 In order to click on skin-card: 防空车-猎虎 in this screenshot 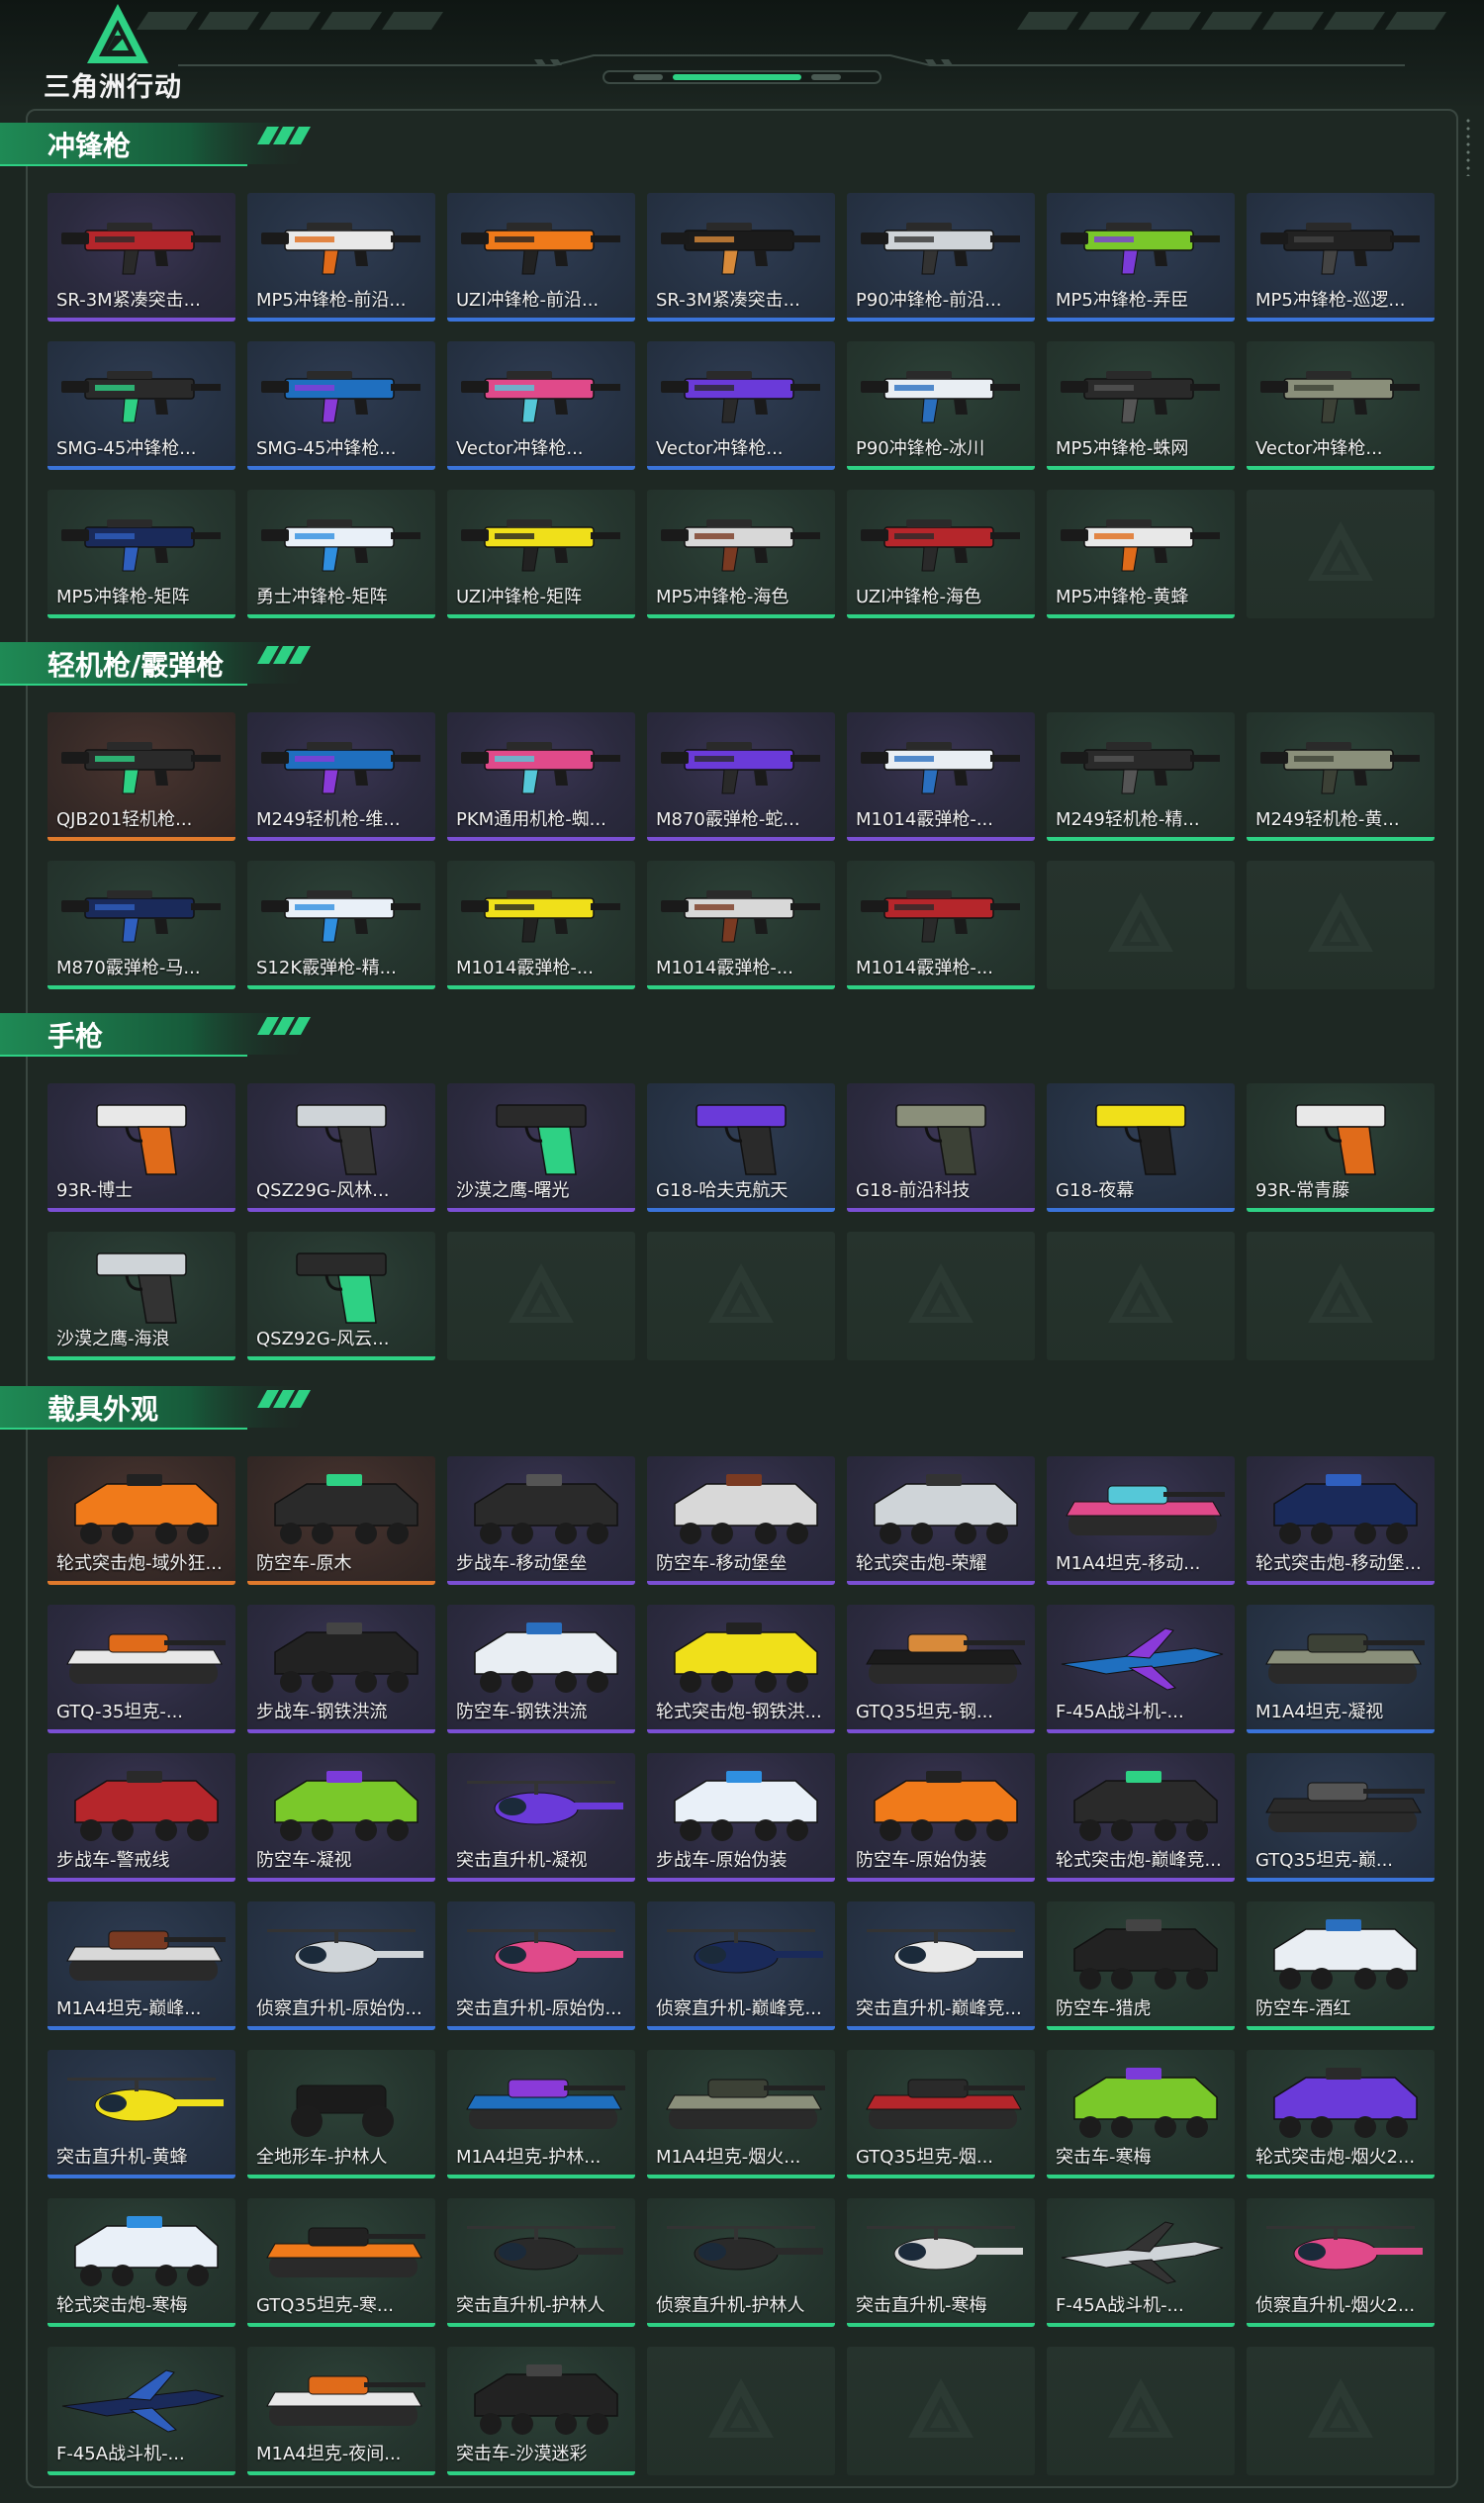, I will do `click(1141, 1965)`.